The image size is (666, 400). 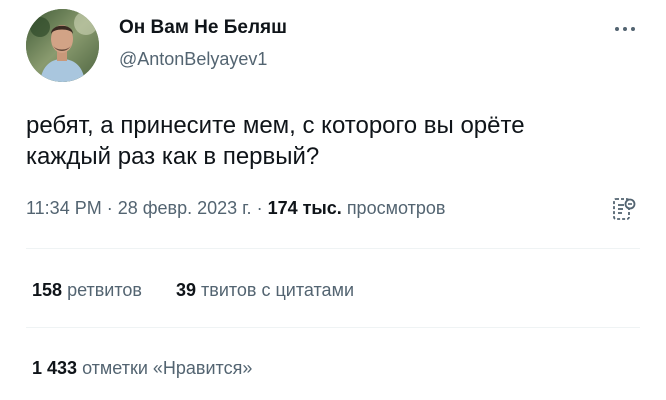 I want to click on avatar, so click(x=62, y=45).